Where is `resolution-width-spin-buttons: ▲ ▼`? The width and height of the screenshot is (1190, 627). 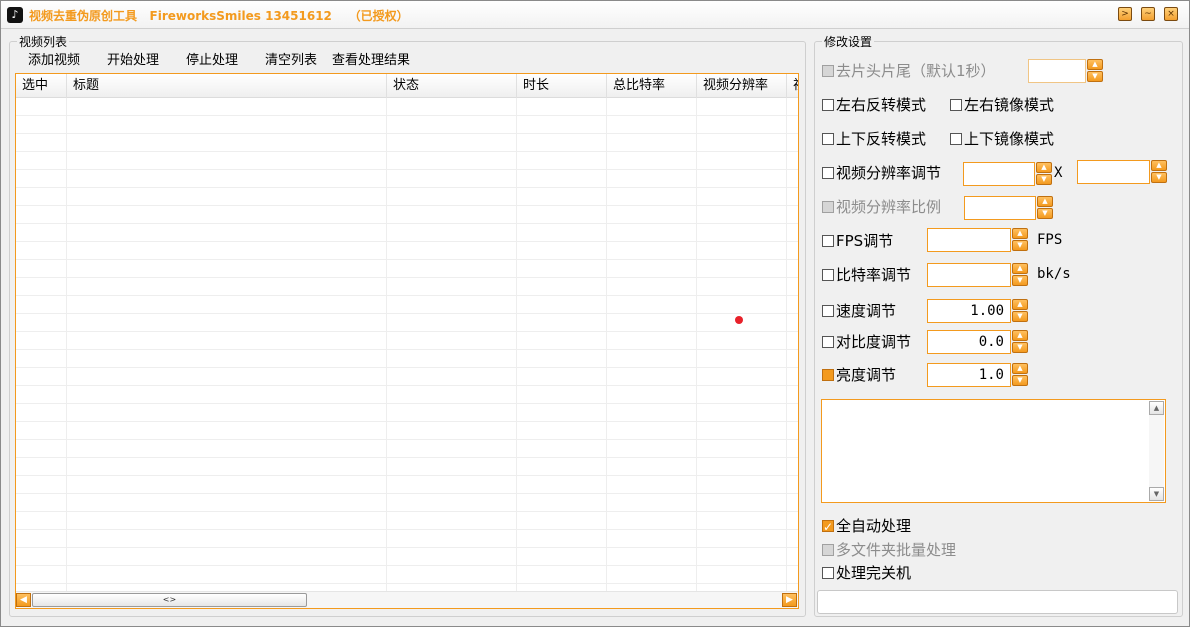
resolution-width-spin-buttons: ▲ ▼ is located at coordinates (1044, 174).